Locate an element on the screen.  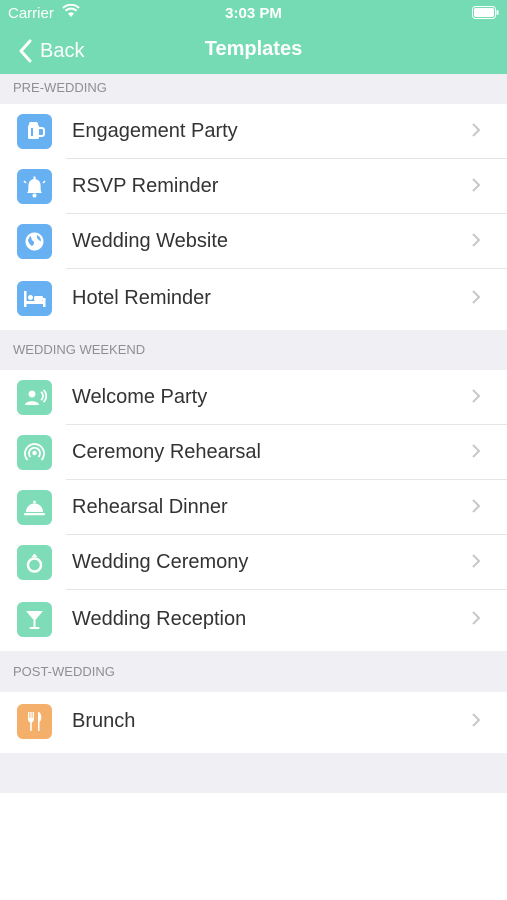
list-item-label: Brunch is located at coordinates (104, 721).